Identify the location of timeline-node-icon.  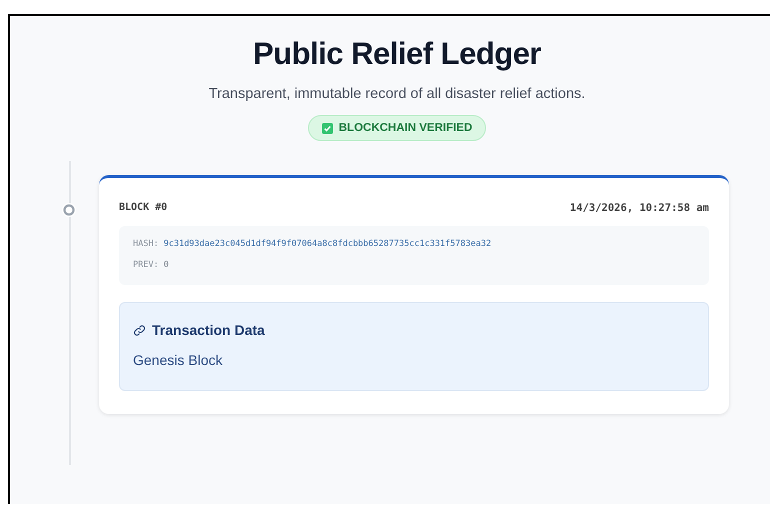
(69, 210).